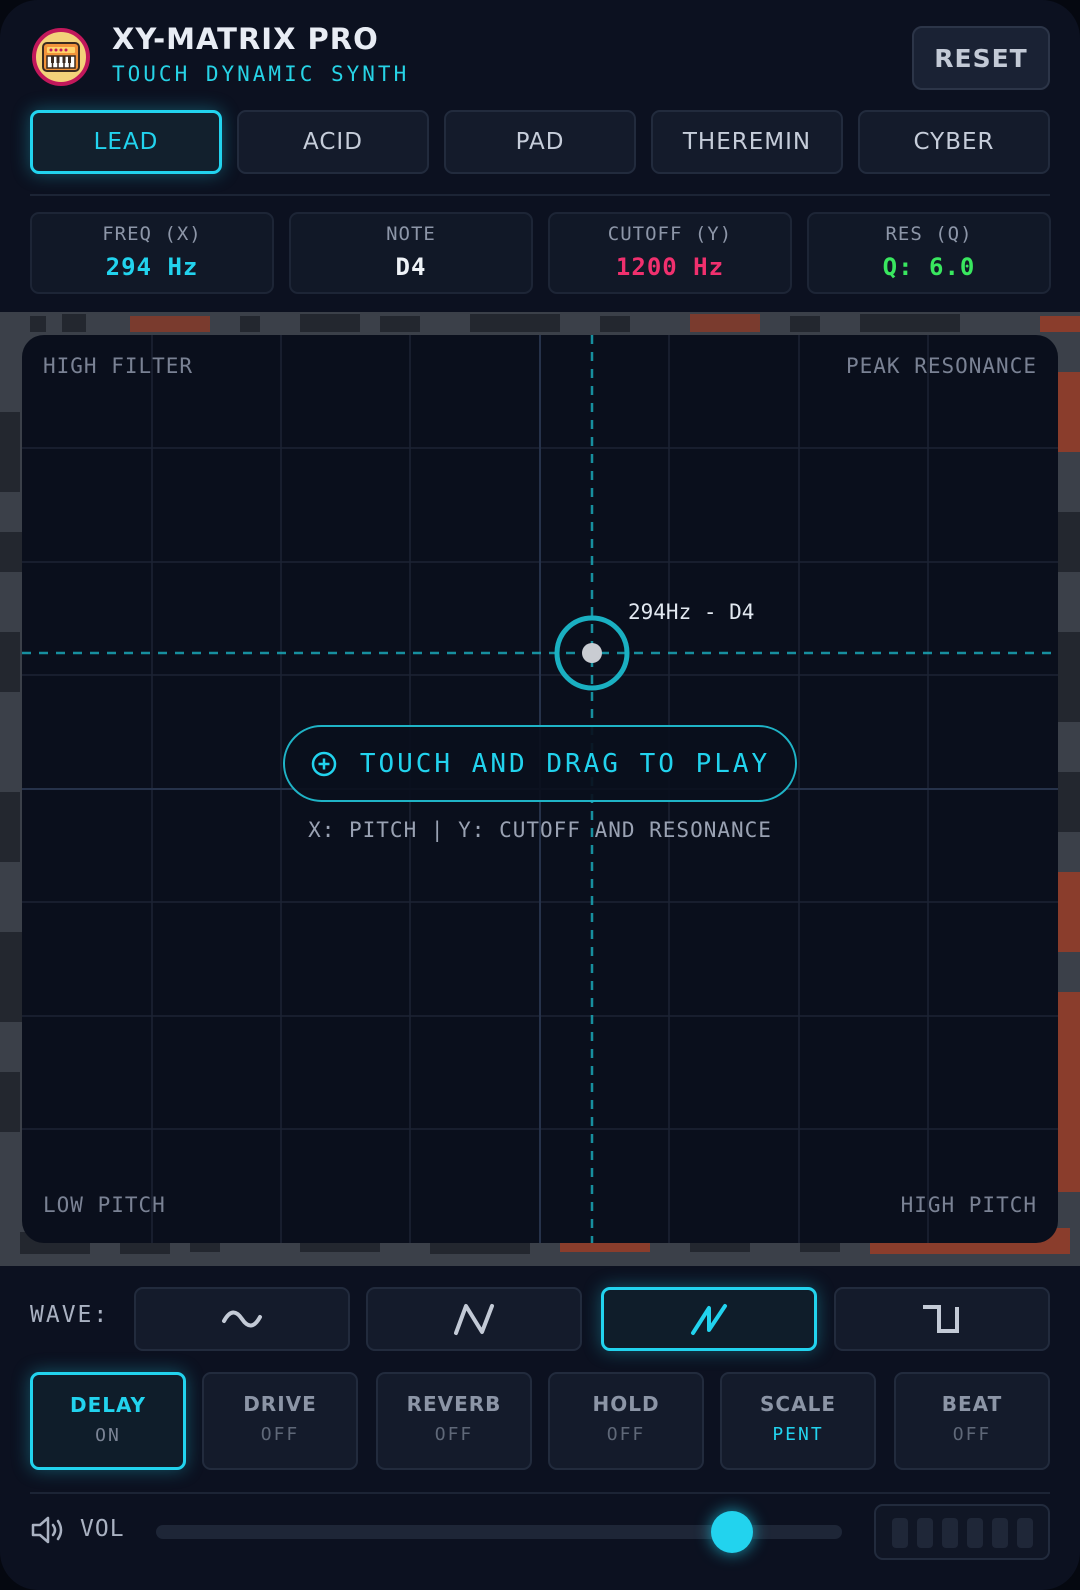 Image resolution: width=1080 pixels, height=1590 pixels. Describe the element at coordinates (118, 366) in the screenshot. I see `pad-corner-label: HIGH FILTER` at that location.